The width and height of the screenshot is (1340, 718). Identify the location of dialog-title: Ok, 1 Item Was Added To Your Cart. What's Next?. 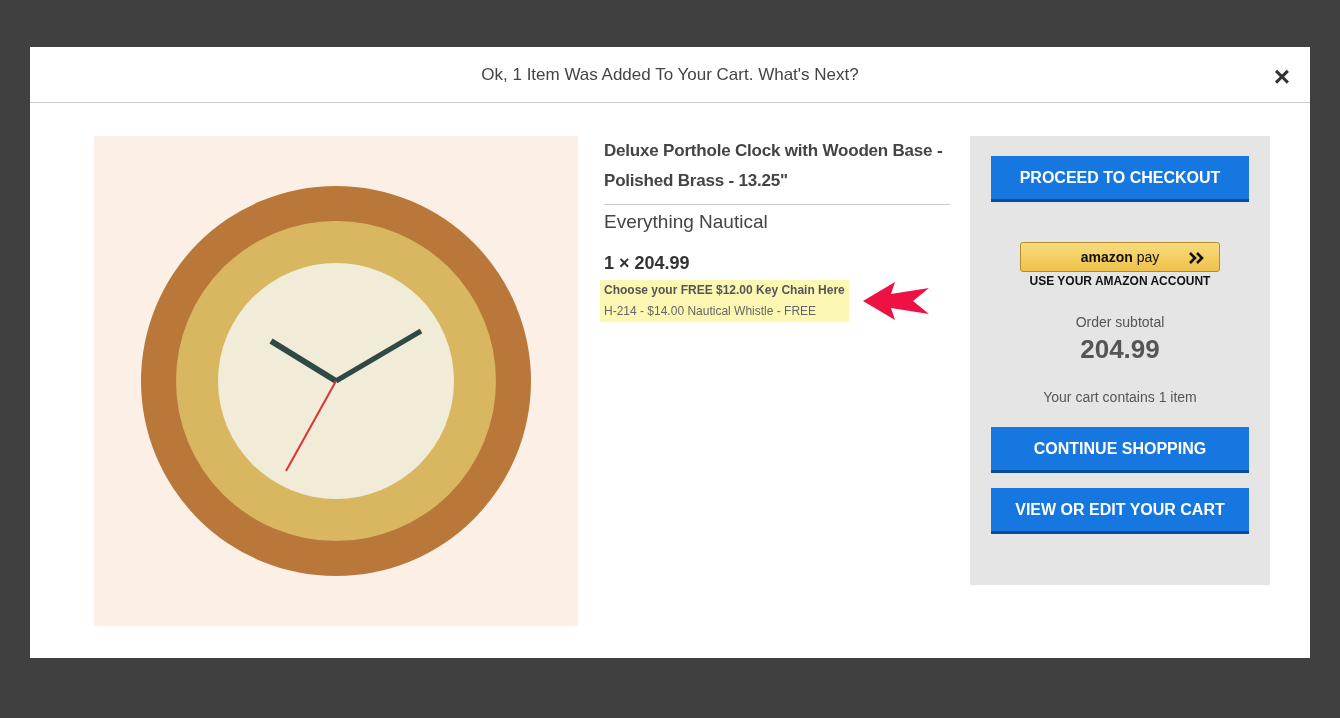
(670, 74).